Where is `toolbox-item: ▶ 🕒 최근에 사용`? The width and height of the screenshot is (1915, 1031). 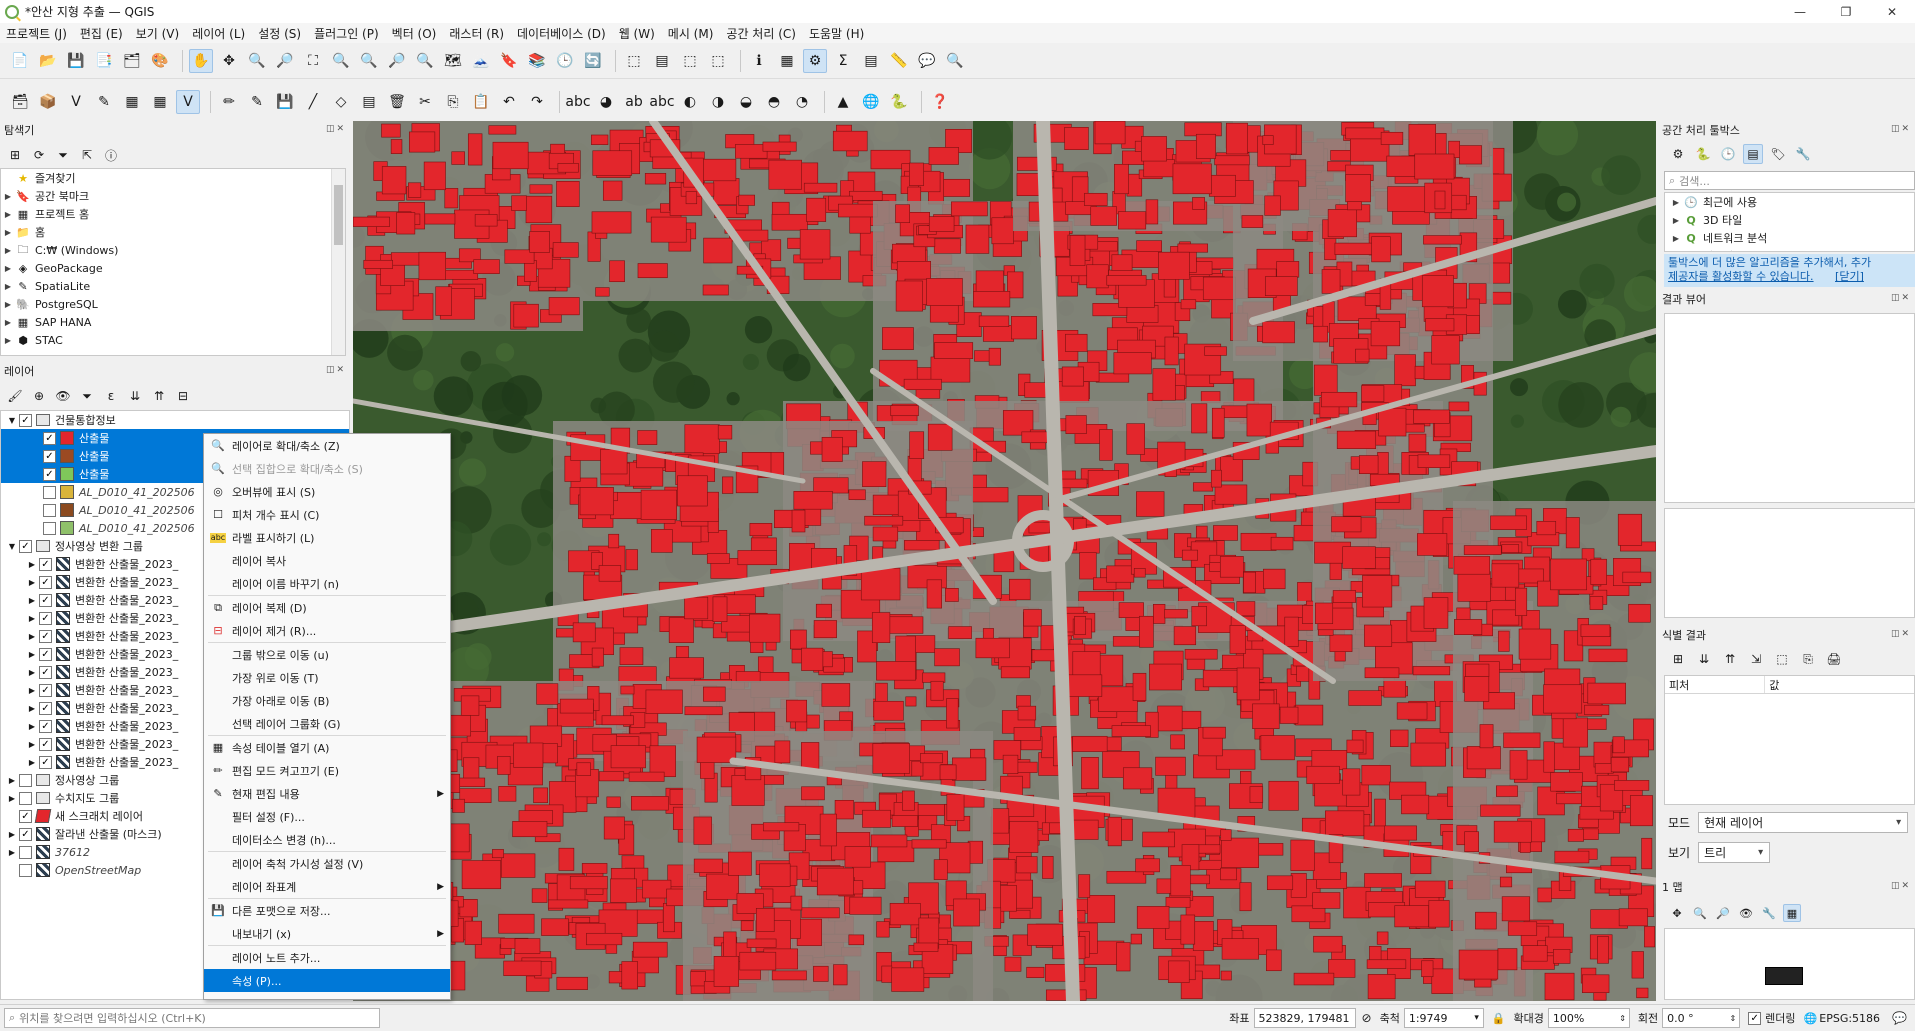 toolbox-item: ▶ 🕒 최근에 사용 is located at coordinates (1789, 202).